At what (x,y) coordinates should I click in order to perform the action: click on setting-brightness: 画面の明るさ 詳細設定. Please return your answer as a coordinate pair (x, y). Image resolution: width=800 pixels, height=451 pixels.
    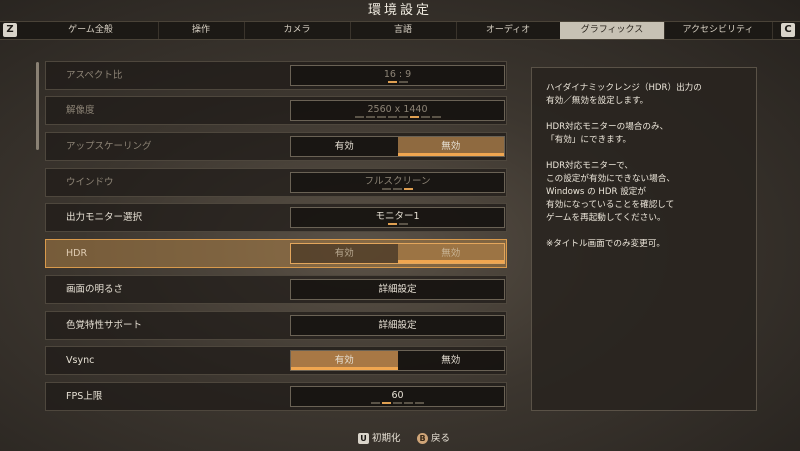
    Looking at the image, I should click on (276, 289).